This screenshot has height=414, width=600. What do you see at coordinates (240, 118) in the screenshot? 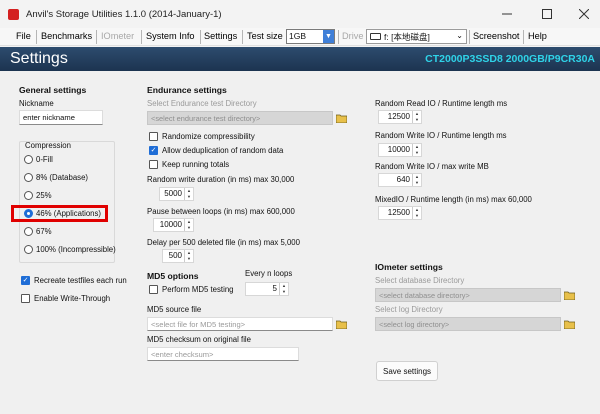
I see `endurance-dir-input: <select endurance test directory>` at bounding box center [240, 118].